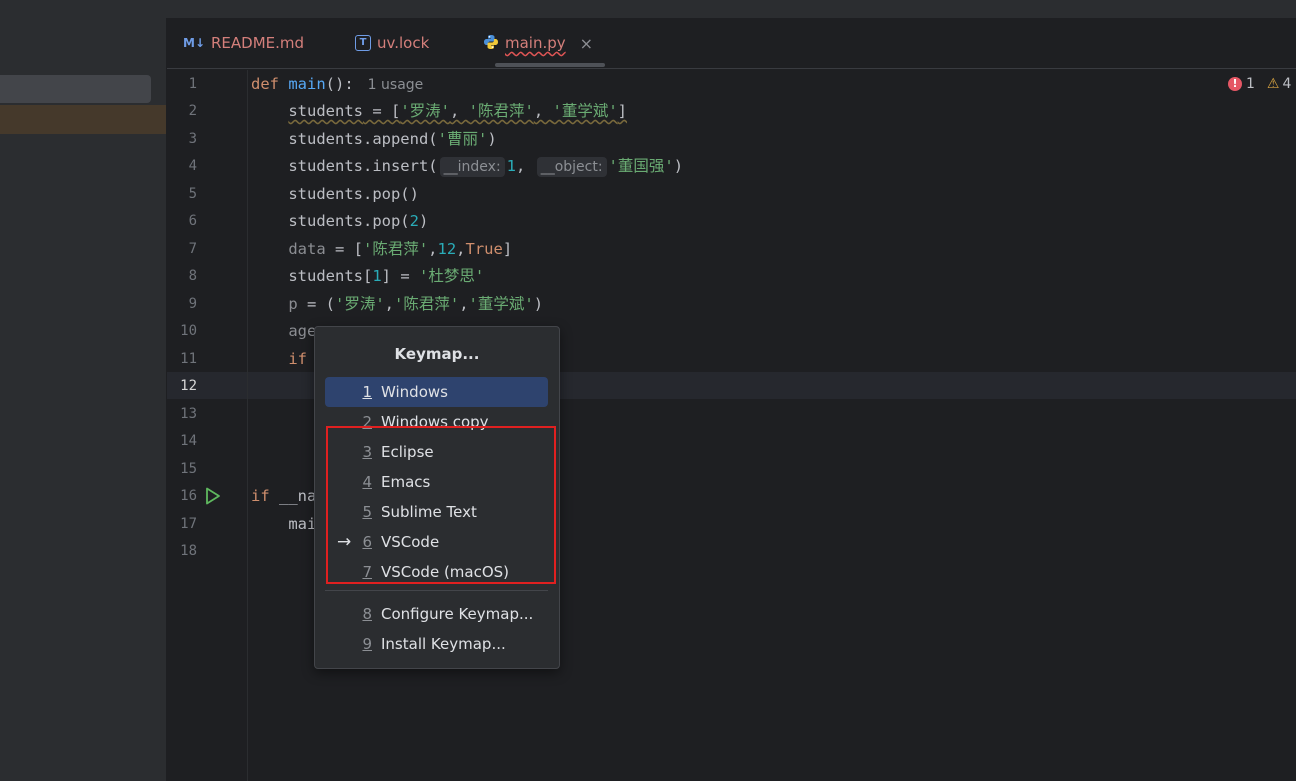 Image resolution: width=1296 pixels, height=781 pixels. What do you see at coordinates (1273, 84) in the screenshot?
I see `warning-icon: ⚠` at bounding box center [1273, 84].